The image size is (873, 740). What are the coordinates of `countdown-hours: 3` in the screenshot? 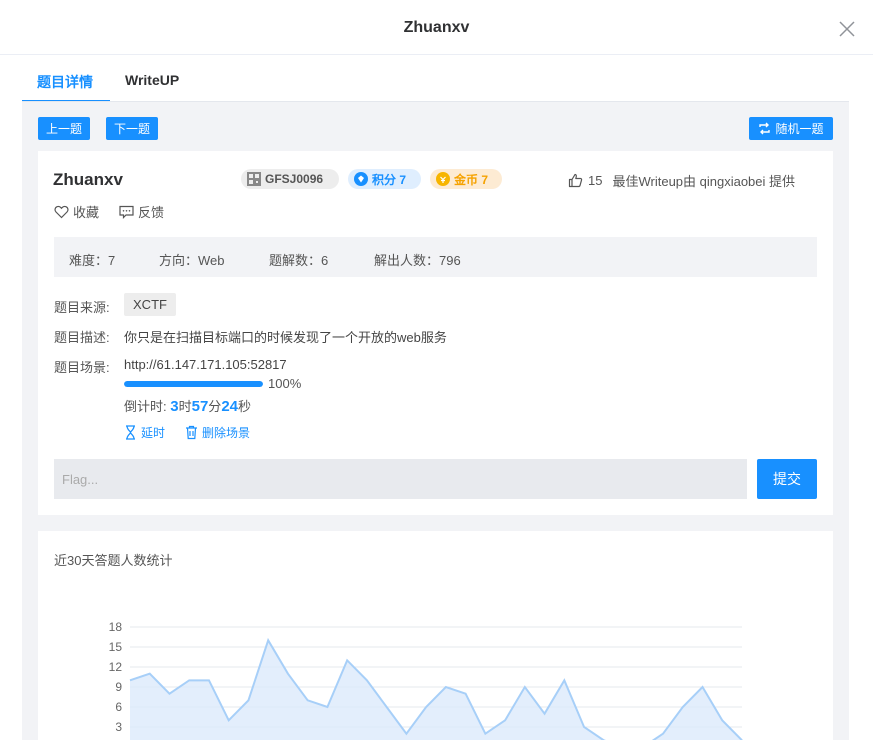 It's located at (174, 406).